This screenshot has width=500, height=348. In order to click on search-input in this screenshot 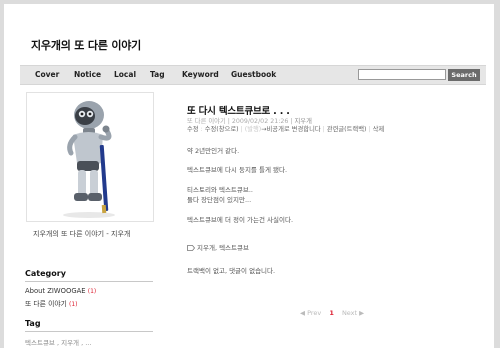, I will do `click(402, 74)`.